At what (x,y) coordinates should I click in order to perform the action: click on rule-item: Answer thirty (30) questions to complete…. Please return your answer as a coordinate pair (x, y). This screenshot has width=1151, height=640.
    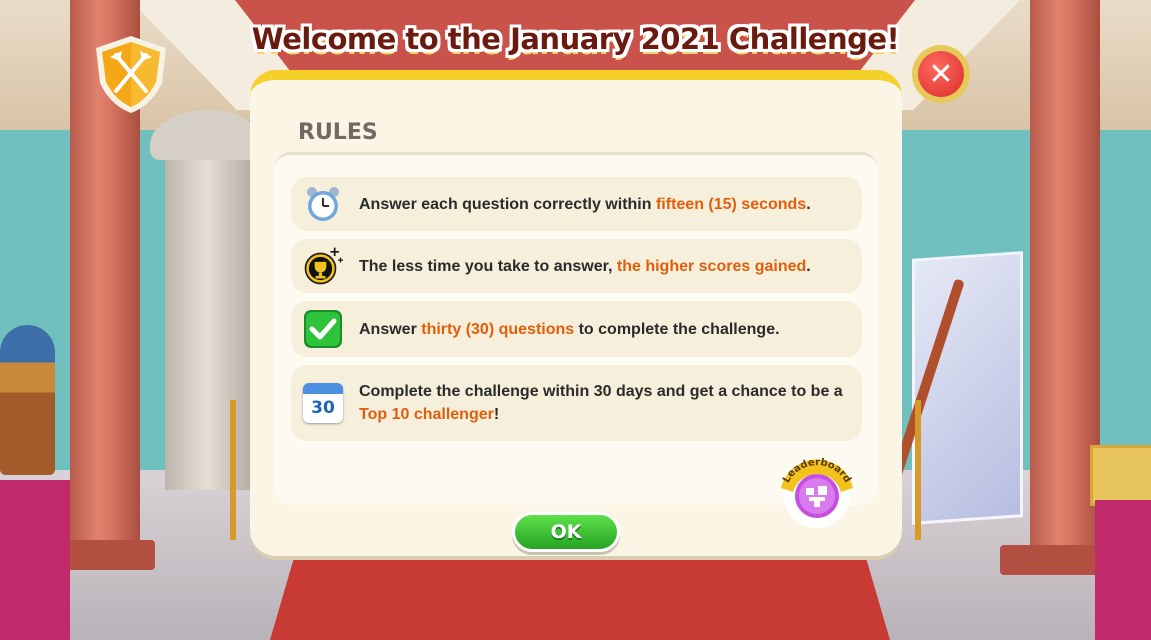
    Looking at the image, I should click on (576, 329).